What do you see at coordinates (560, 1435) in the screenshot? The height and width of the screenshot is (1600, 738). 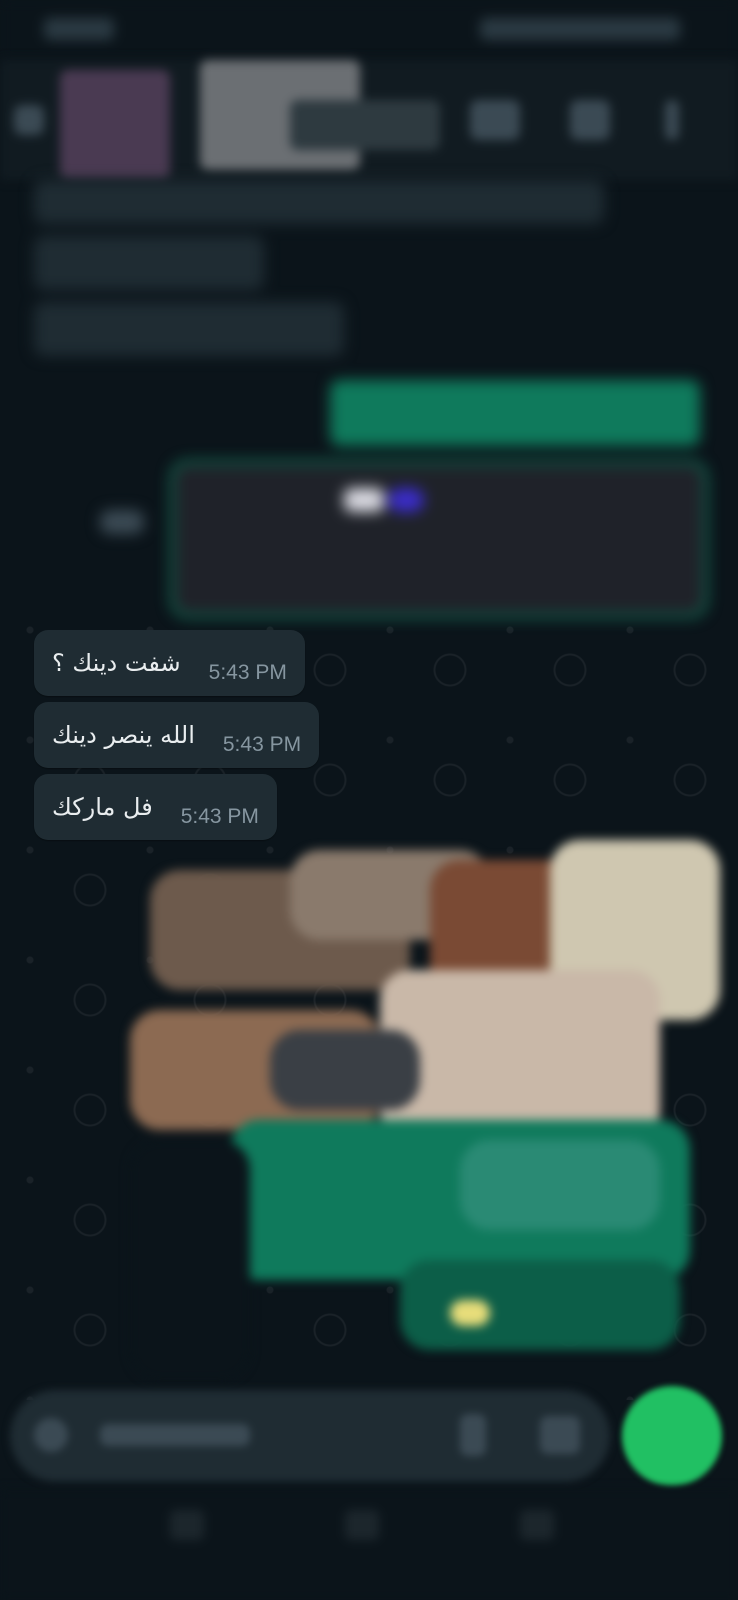 I see `camera-icon` at bounding box center [560, 1435].